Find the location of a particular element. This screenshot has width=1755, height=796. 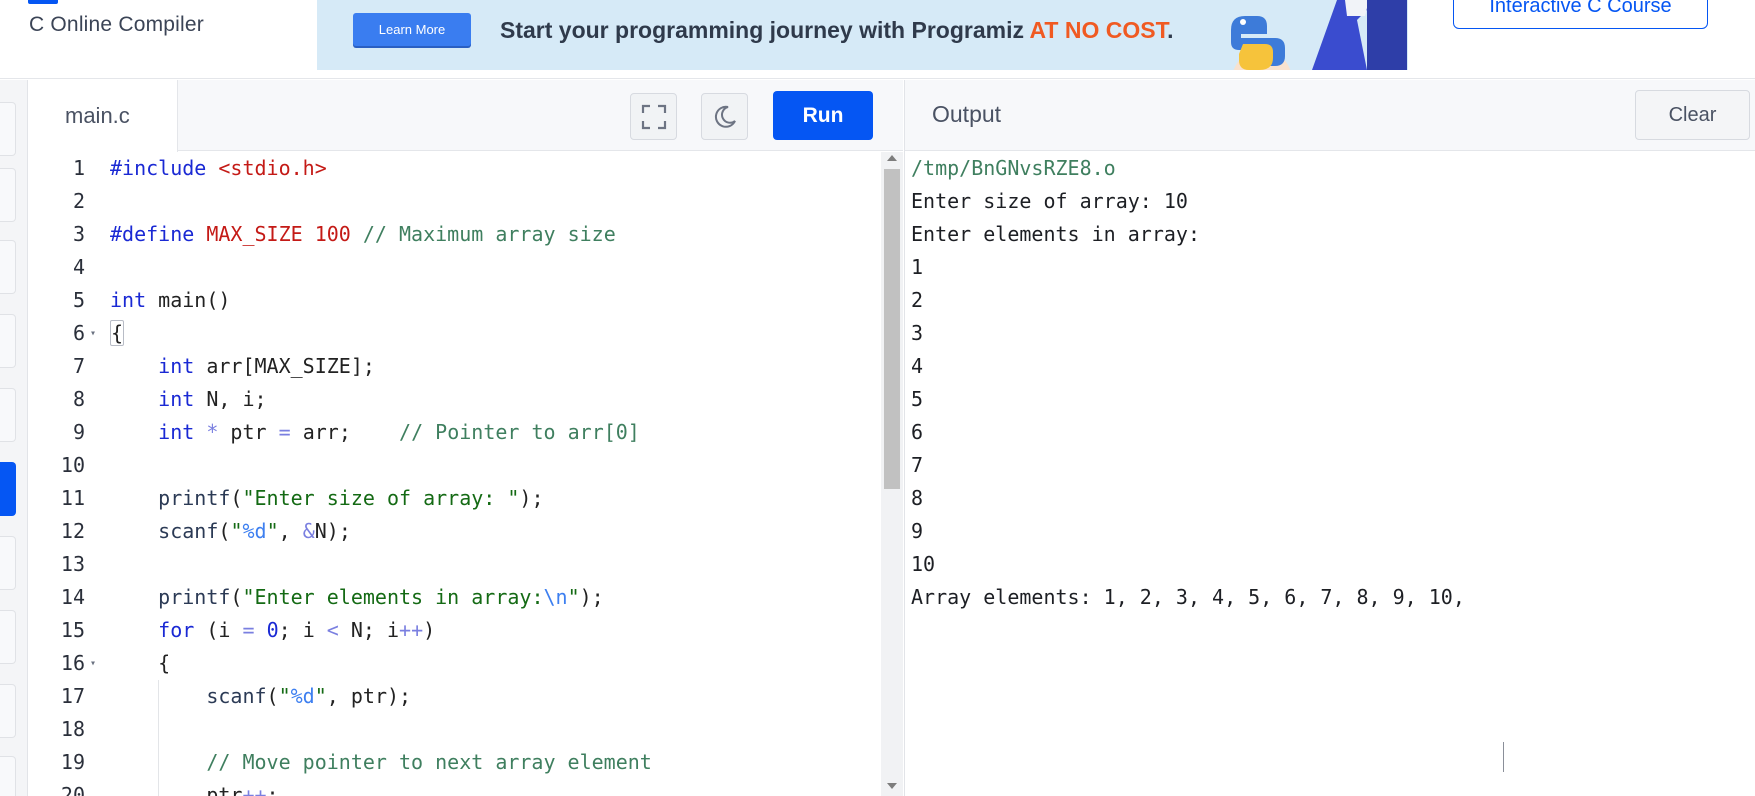

sidebar-item-active is located at coordinates (8, 489).